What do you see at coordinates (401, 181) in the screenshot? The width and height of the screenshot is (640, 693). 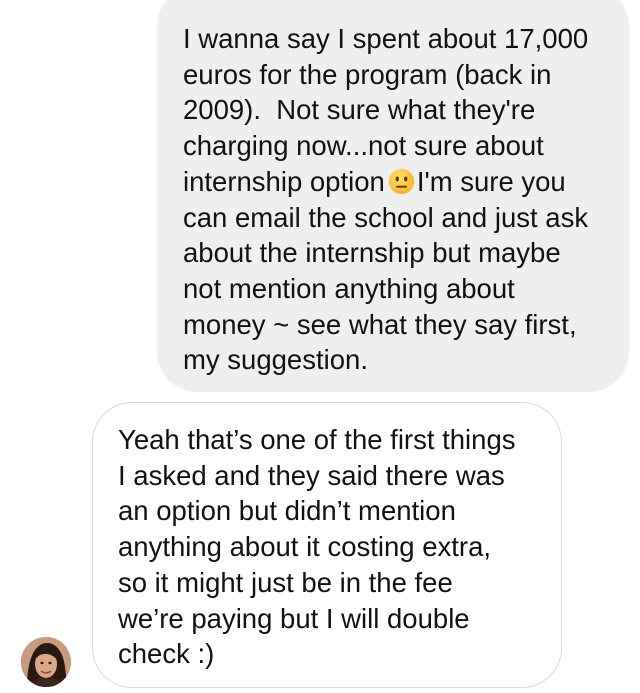 I see `neutral-face-icon` at bounding box center [401, 181].